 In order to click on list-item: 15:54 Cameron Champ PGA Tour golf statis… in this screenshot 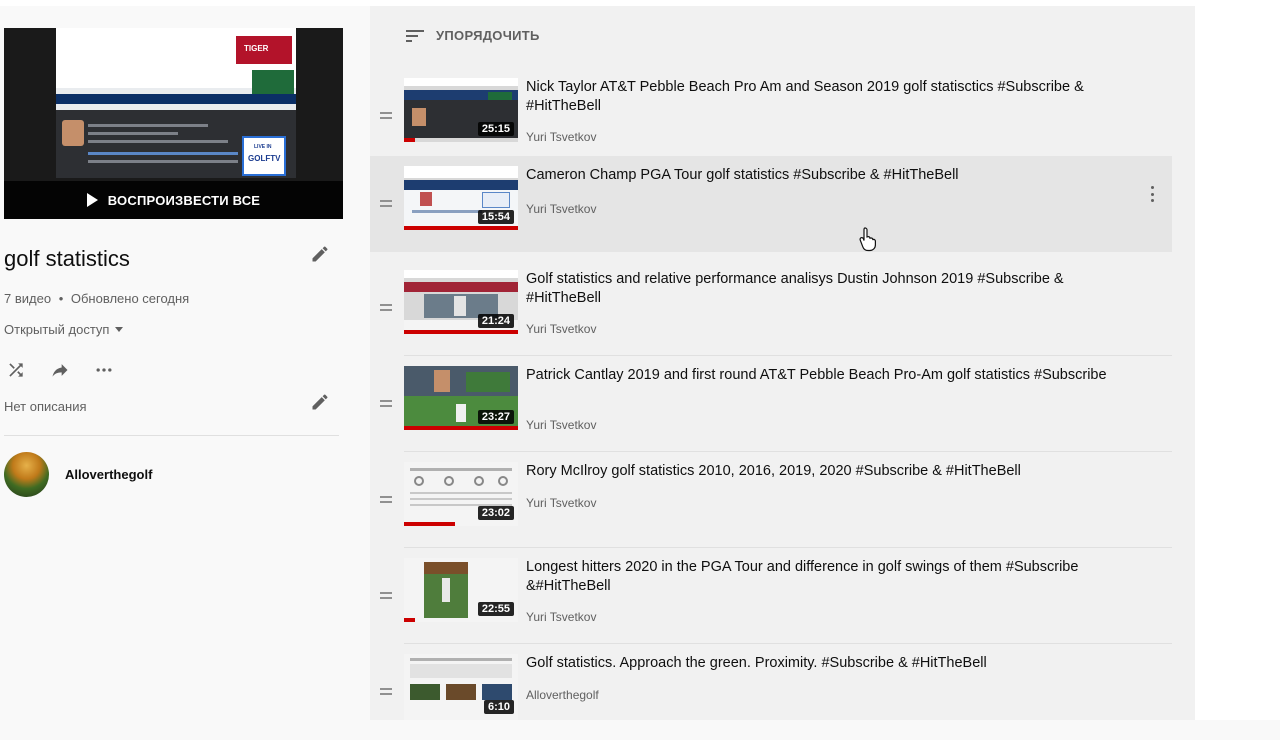, I will do `click(771, 204)`.